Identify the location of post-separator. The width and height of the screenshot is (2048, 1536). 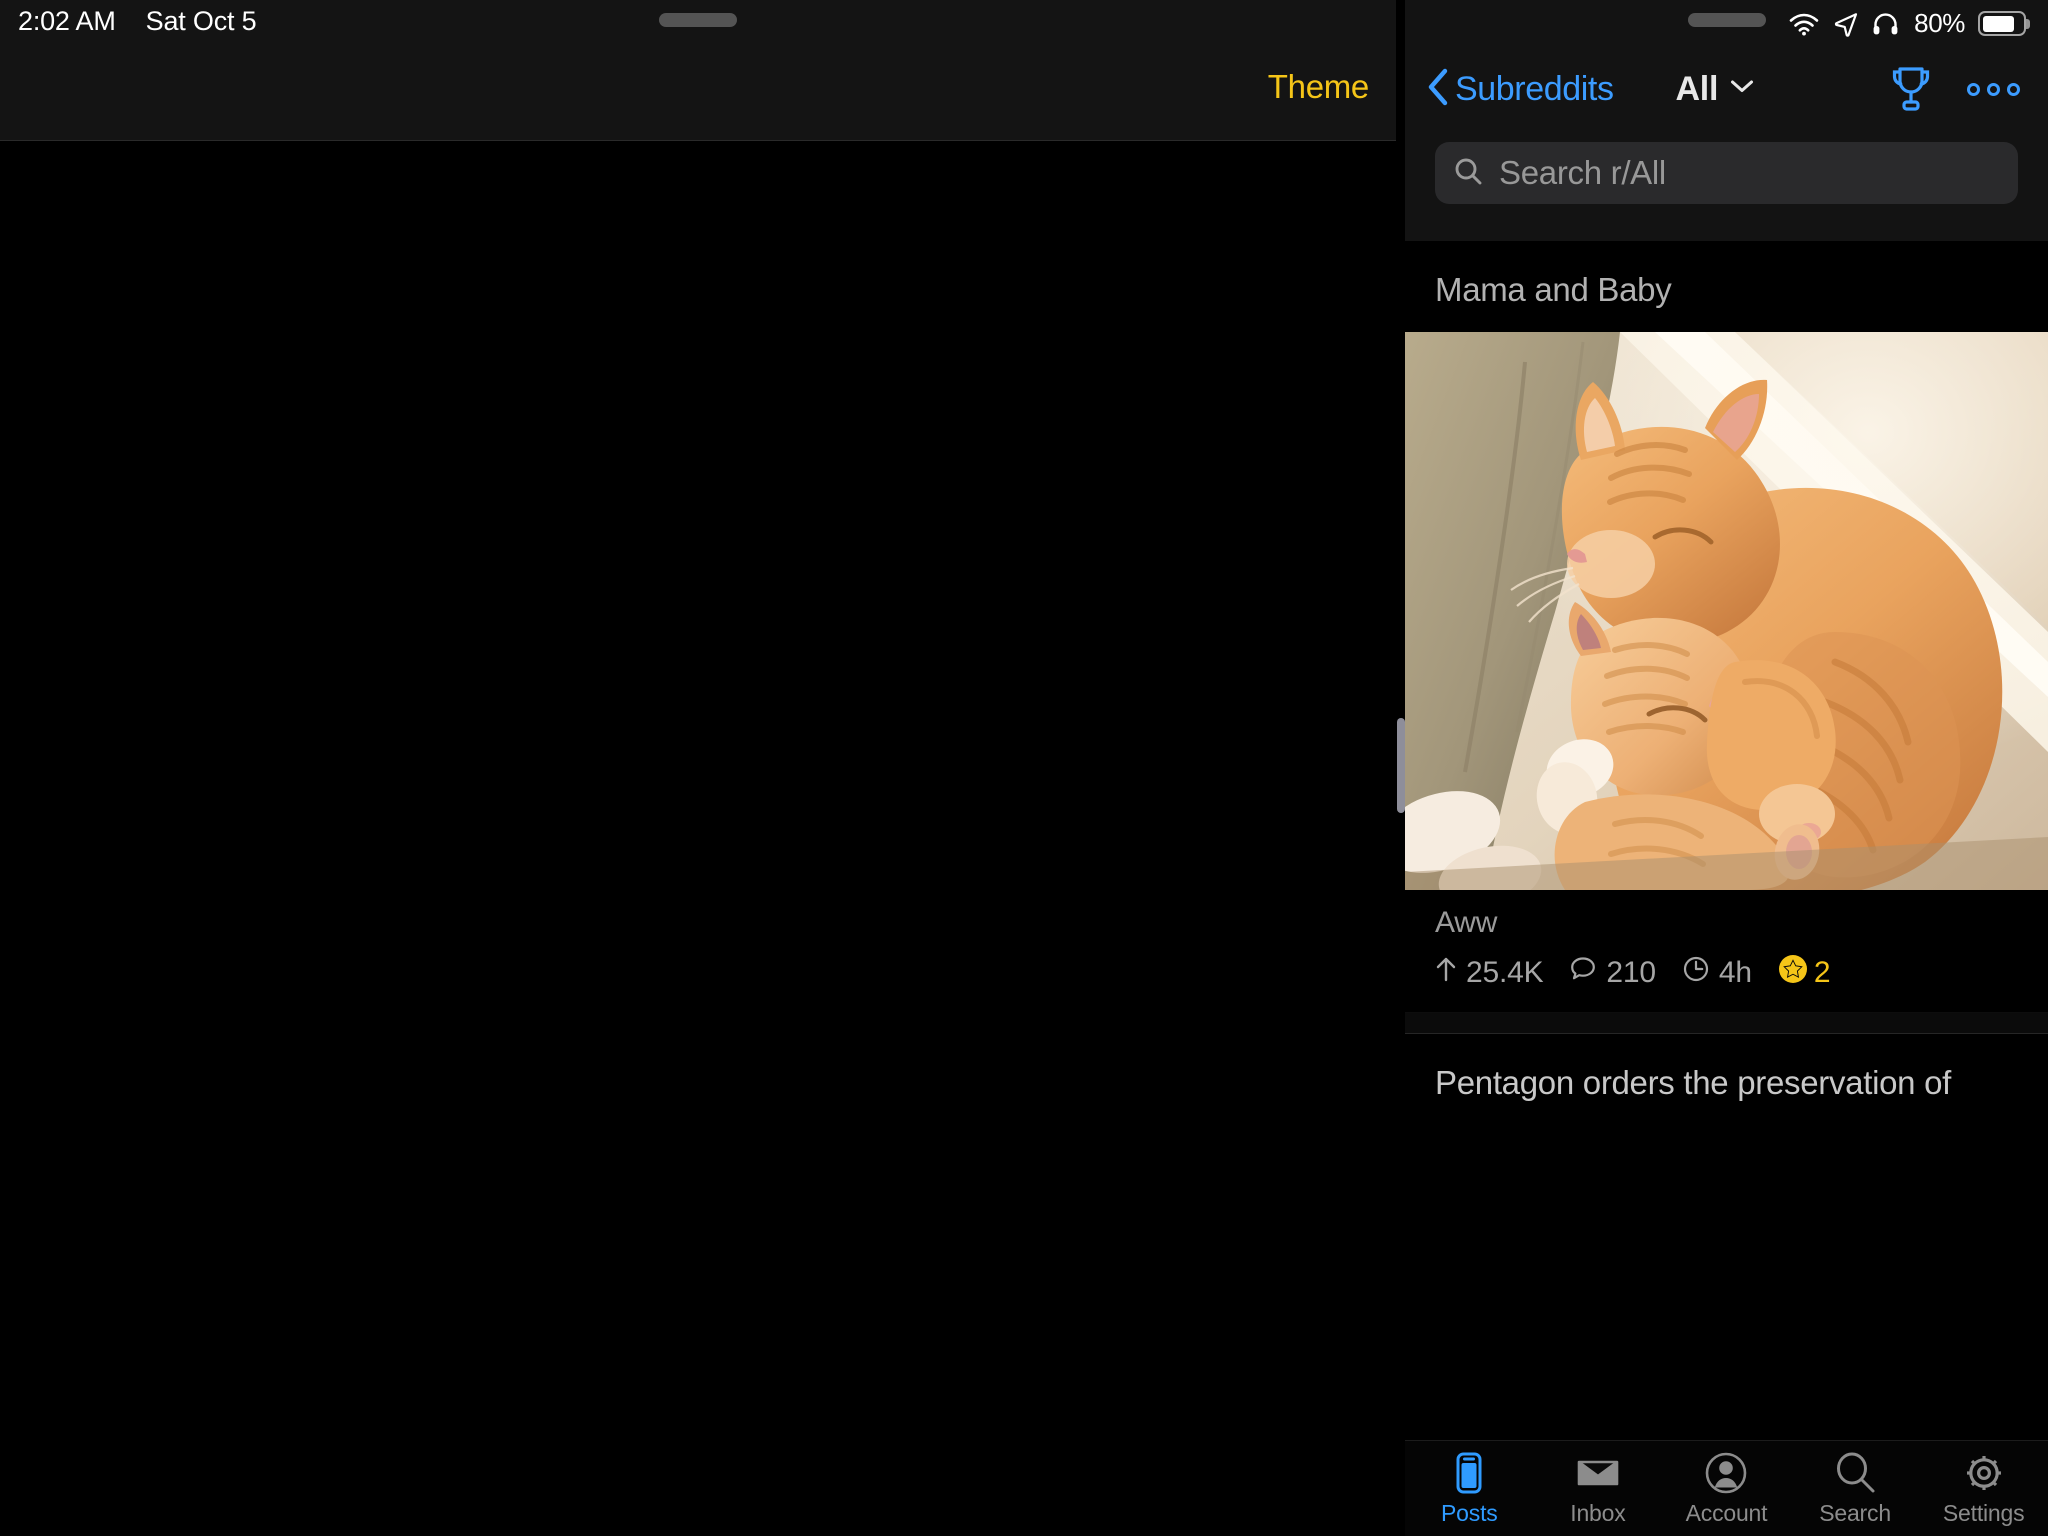
(1726, 1023).